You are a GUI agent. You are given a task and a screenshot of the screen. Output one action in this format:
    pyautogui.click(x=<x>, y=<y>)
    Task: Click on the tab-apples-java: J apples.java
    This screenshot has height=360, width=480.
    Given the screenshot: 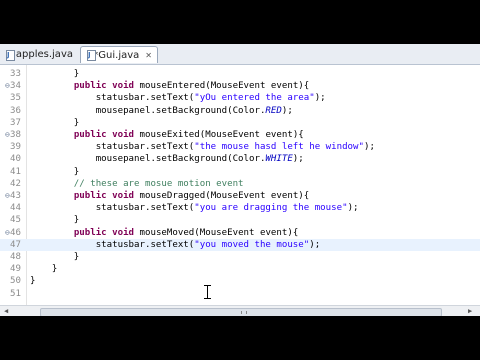 What is the action you would take?
    pyautogui.click(x=39, y=54)
    